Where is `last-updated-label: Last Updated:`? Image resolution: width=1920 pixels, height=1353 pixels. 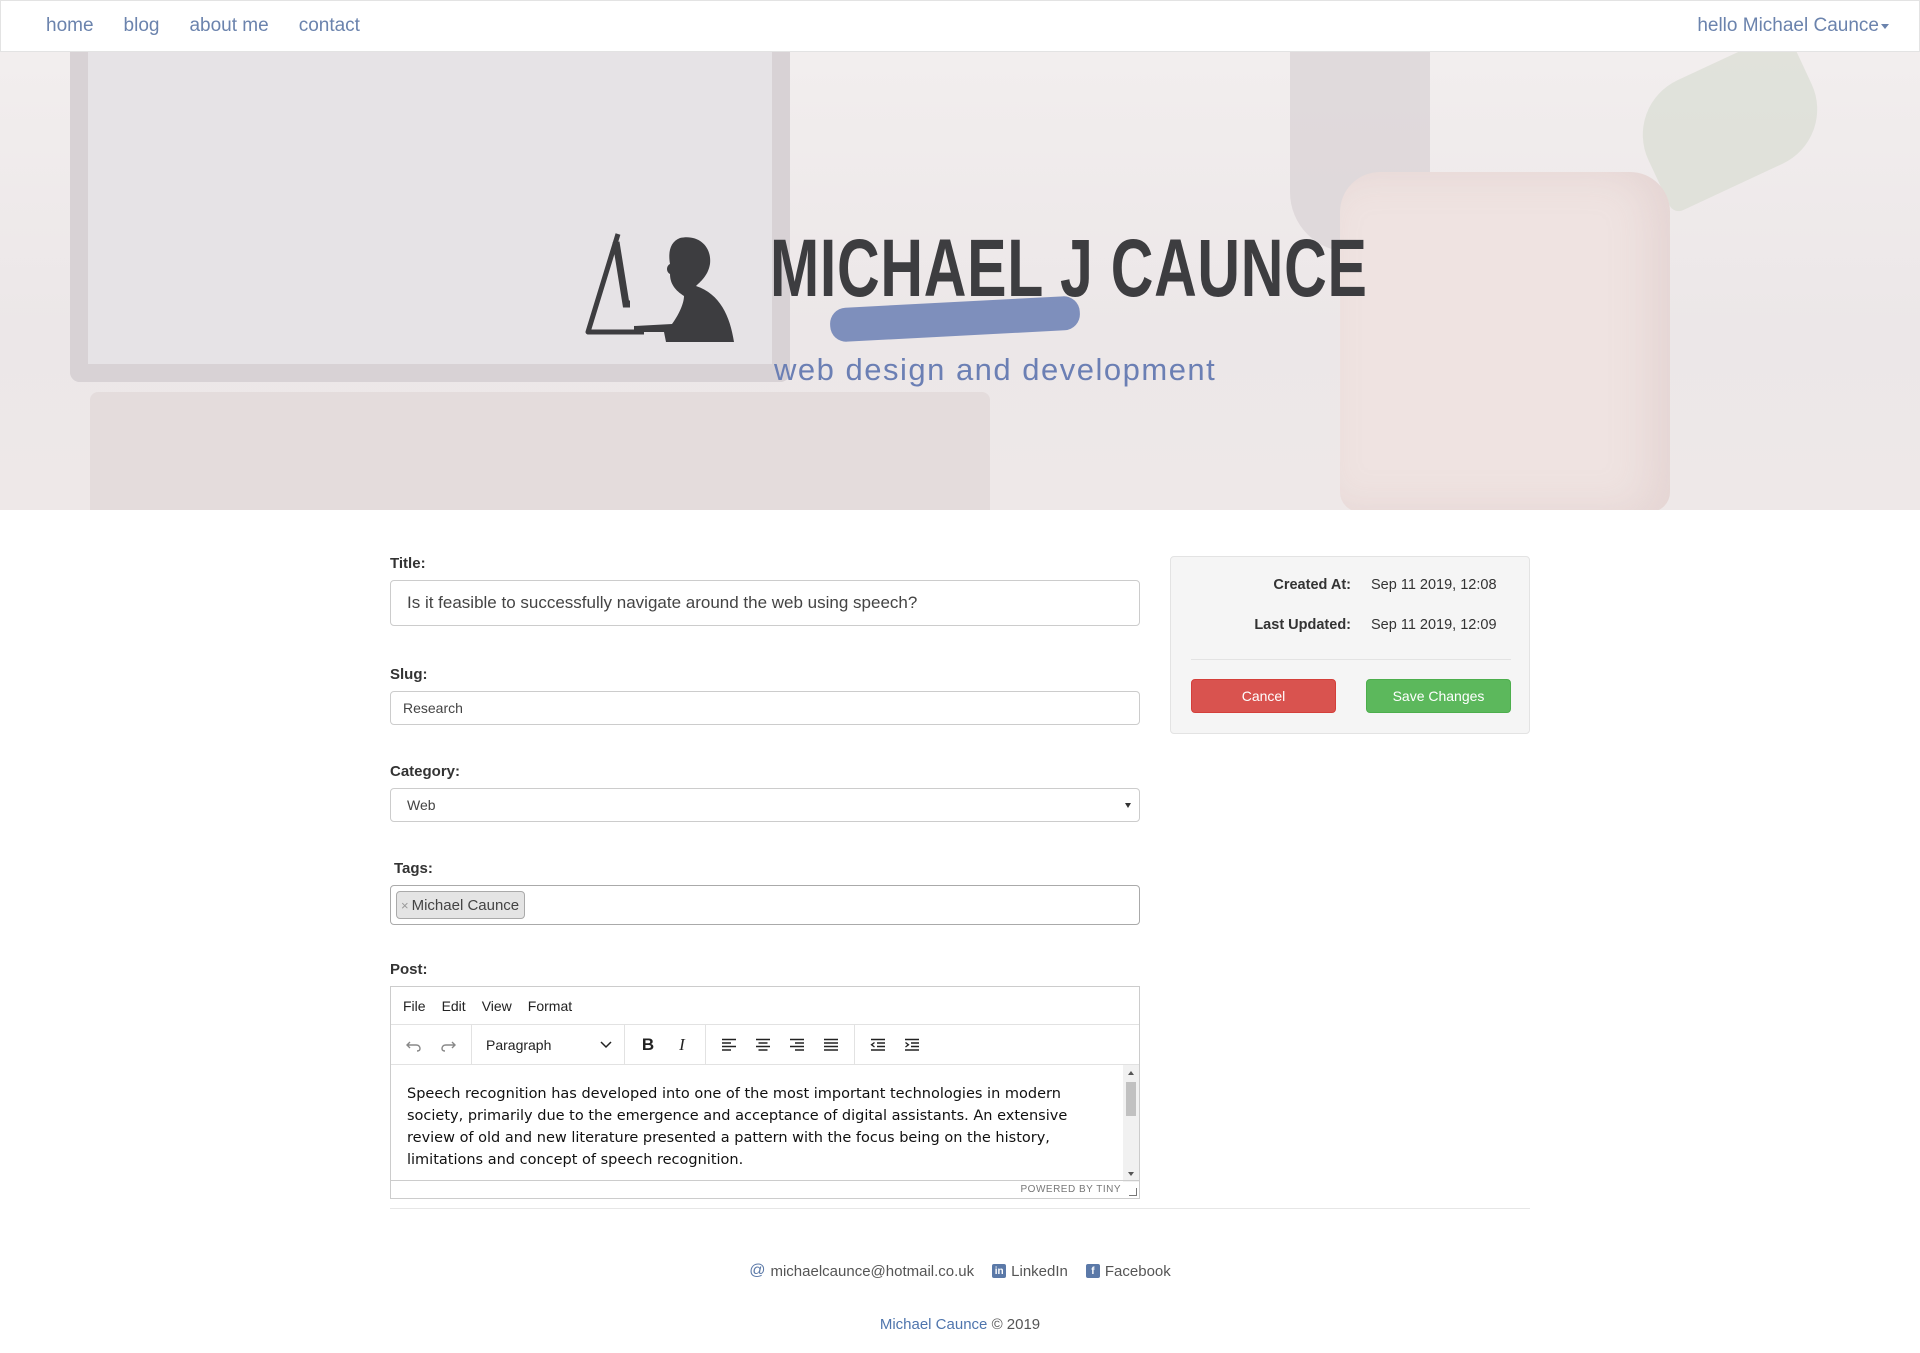 last-updated-label: Last Updated: is located at coordinates (1302, 625).